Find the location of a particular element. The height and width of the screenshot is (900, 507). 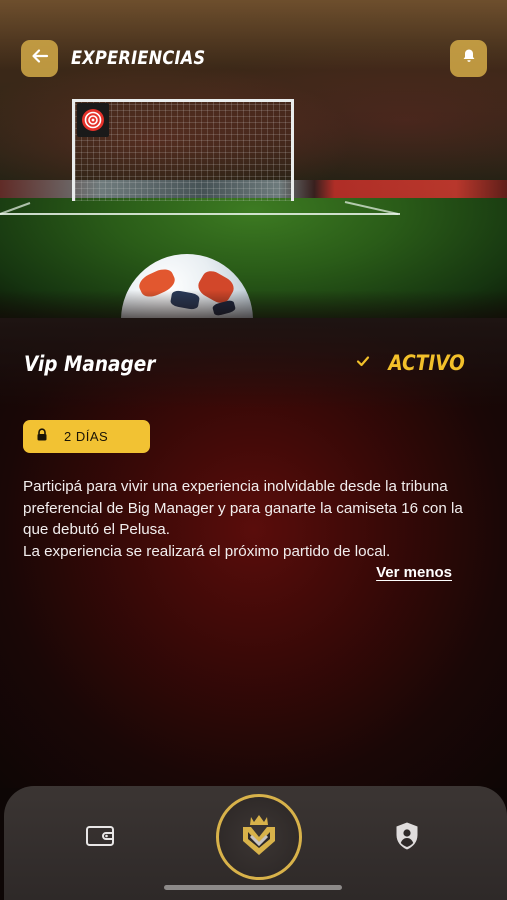

nav-home-button is located at coordinates (259, 837).